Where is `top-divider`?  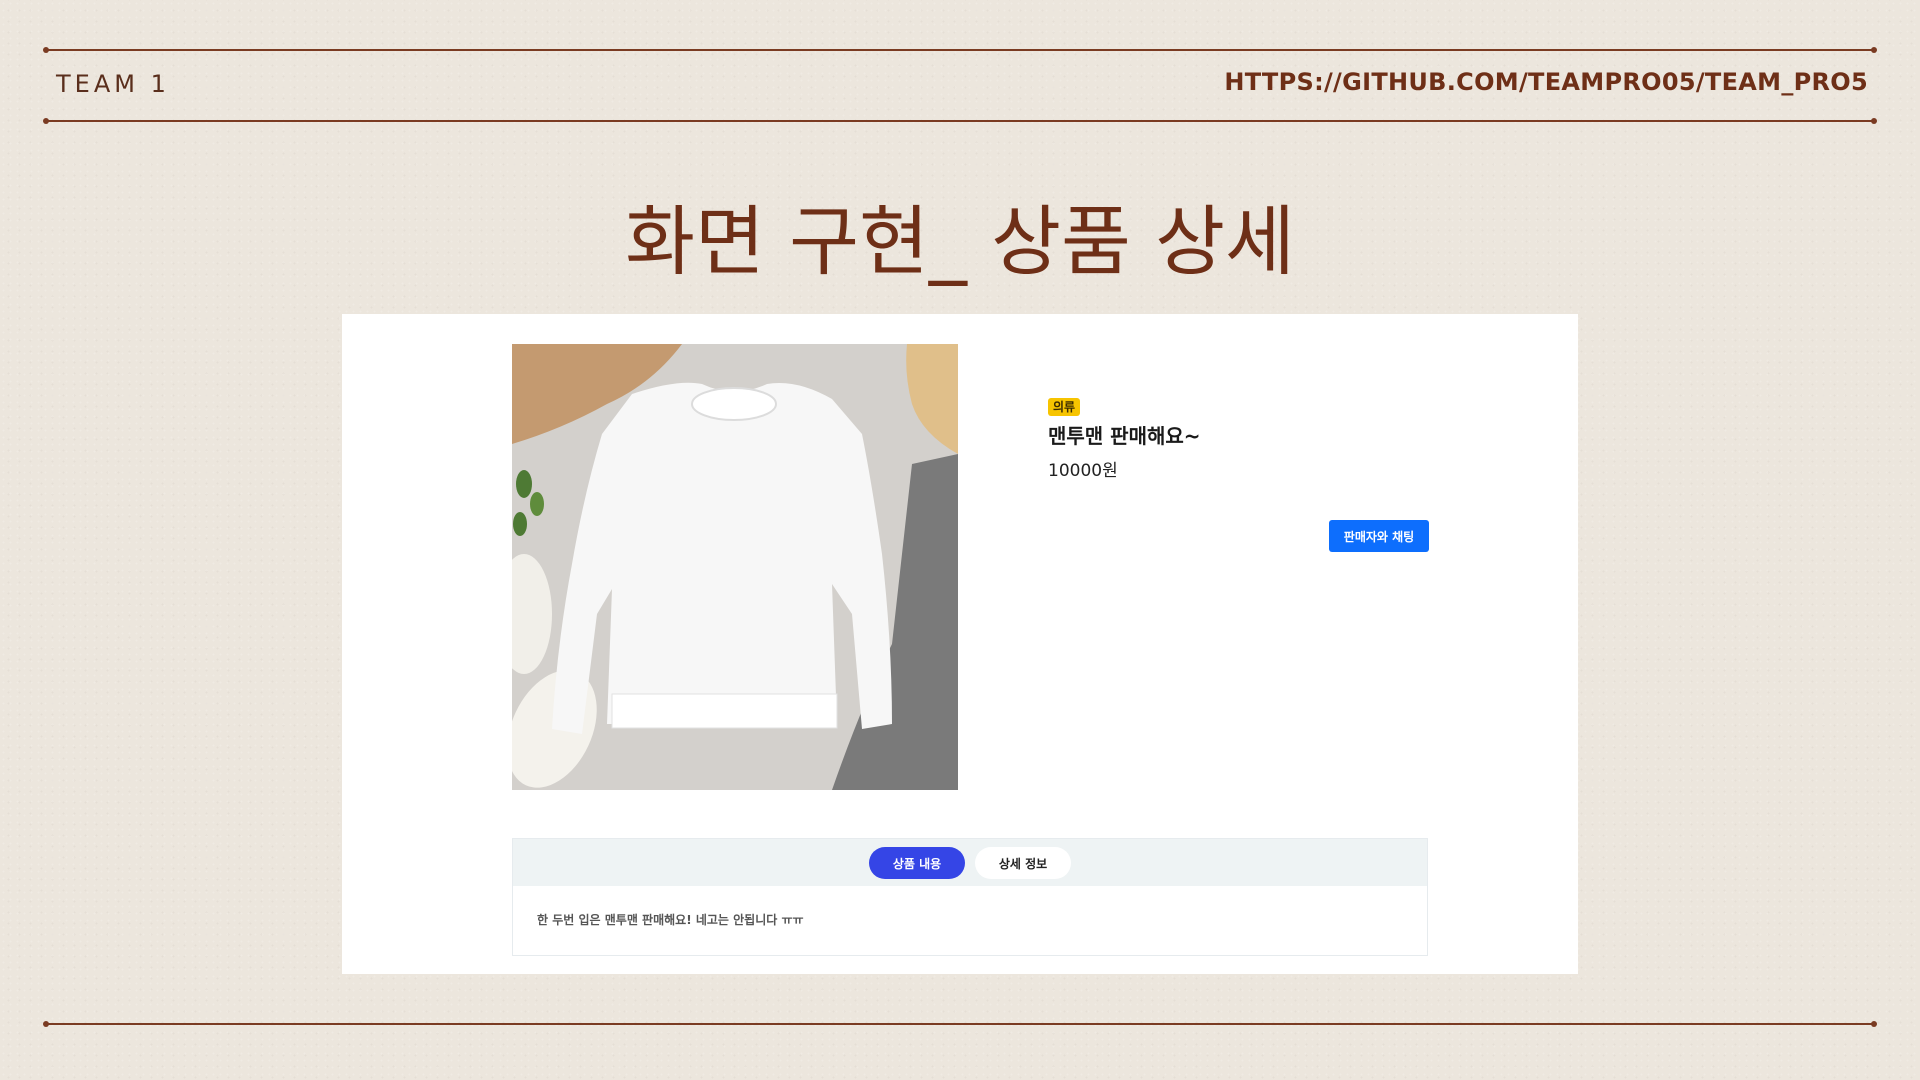 top-divider is located at coordinates (960, 50).